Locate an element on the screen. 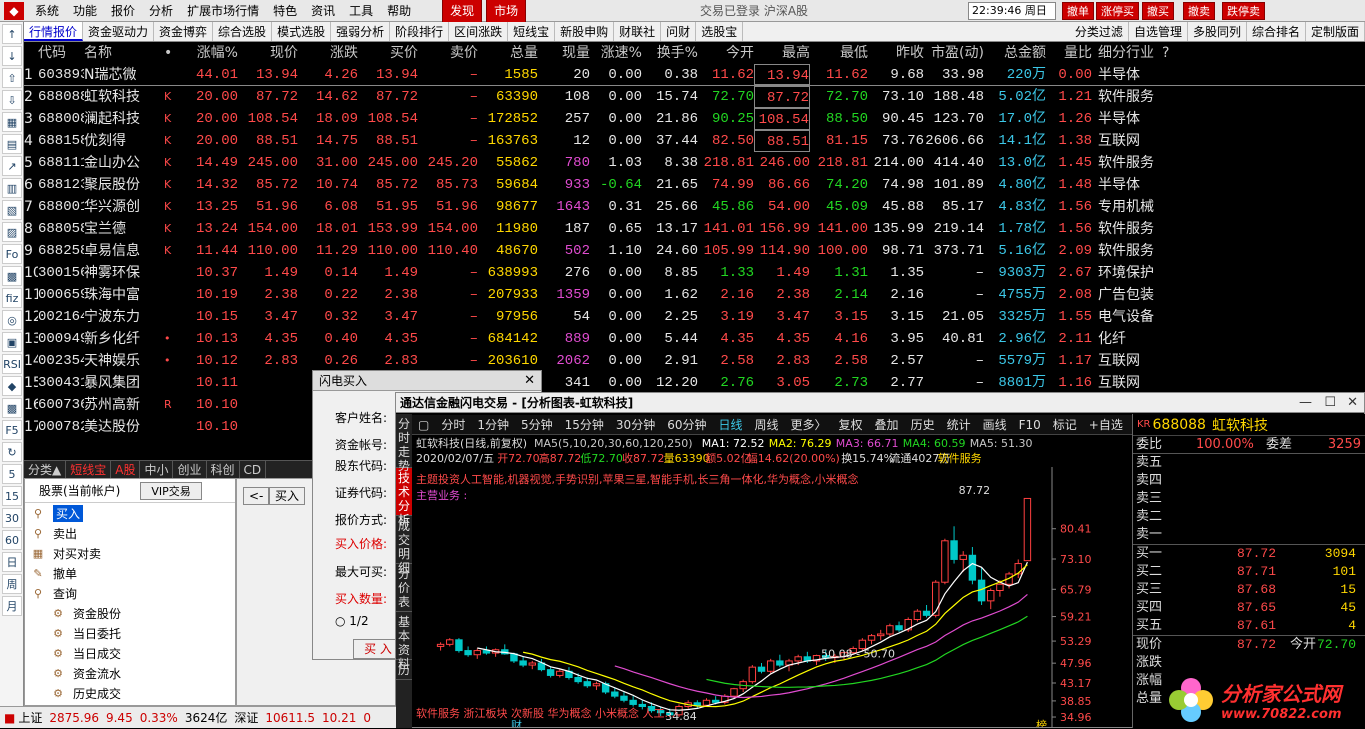  menu-item: 特色 is located at coordinates (285, 11).